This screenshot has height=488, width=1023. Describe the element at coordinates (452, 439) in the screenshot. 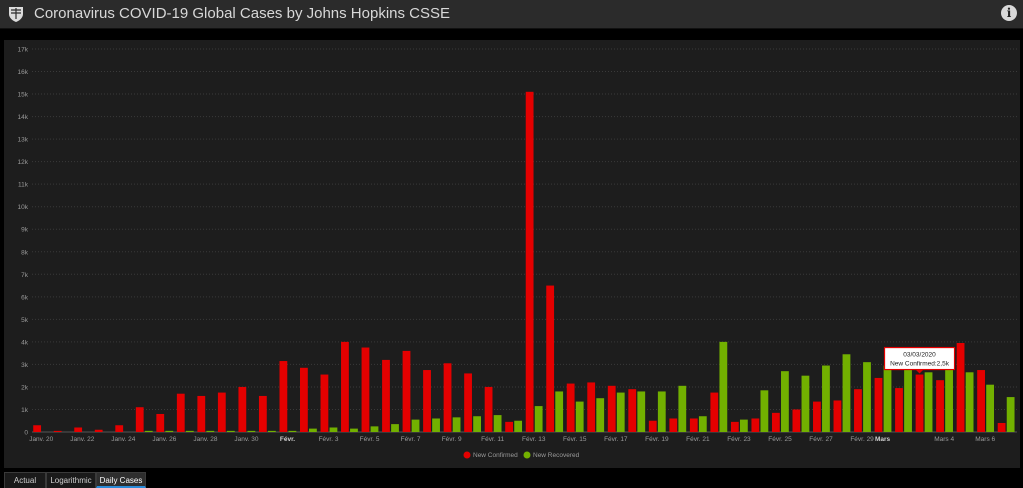

I see `x-tick-label: Févr. 9` at that location.